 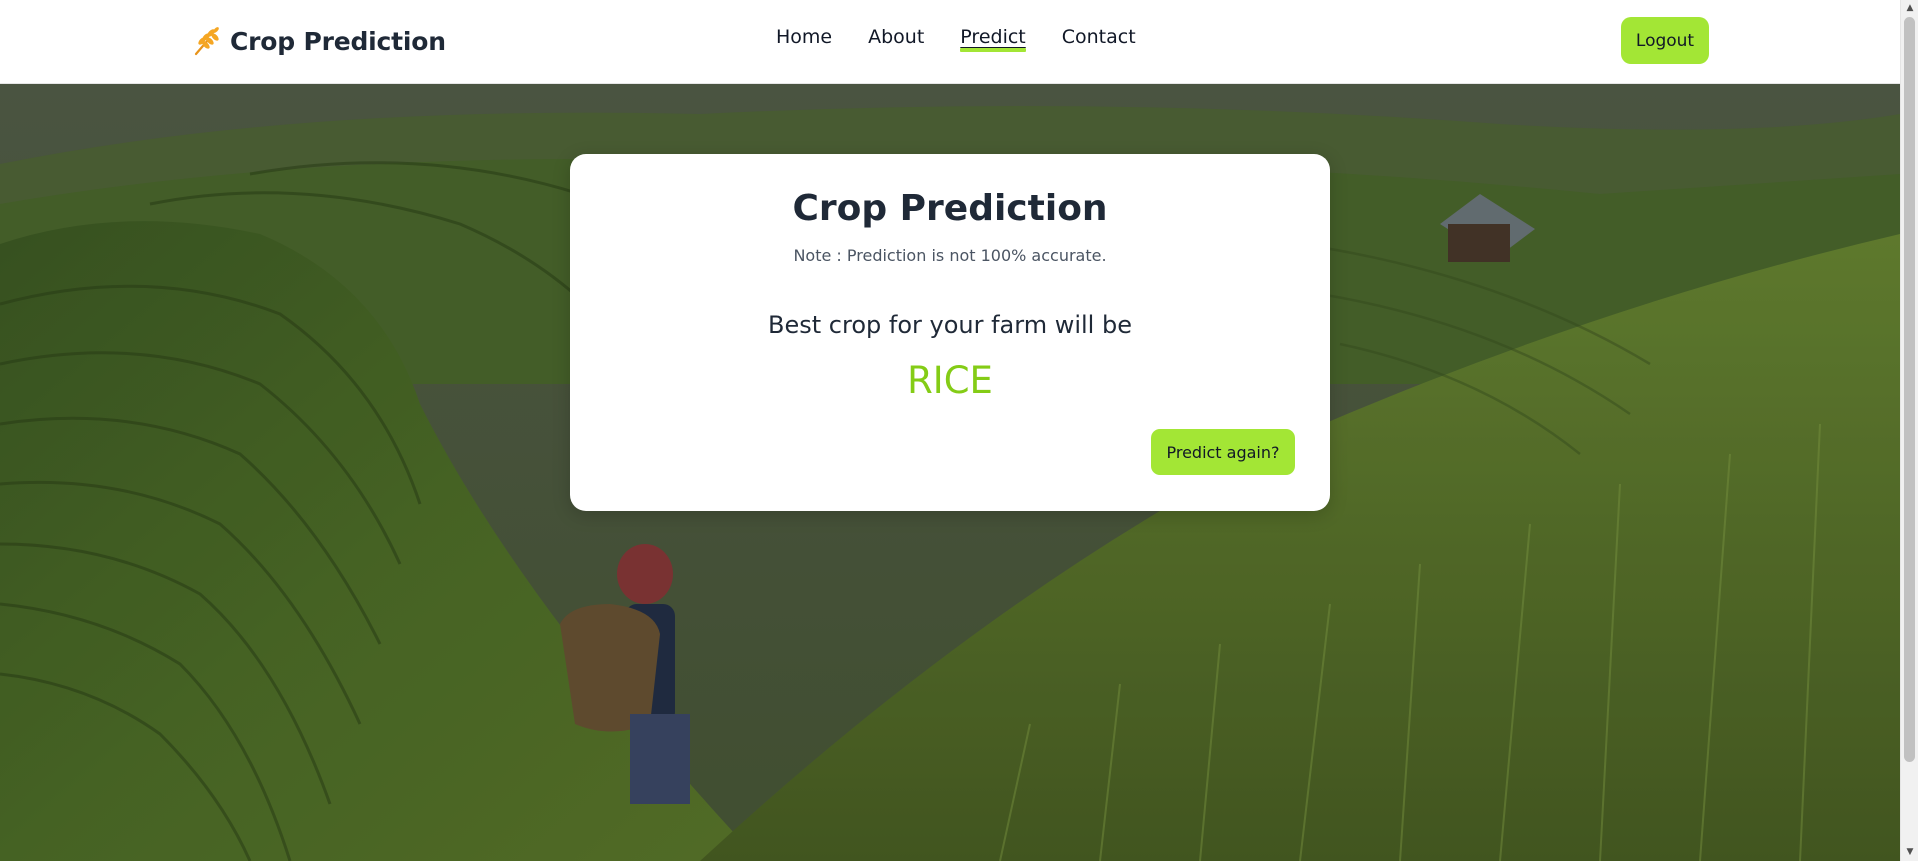 I want to click on nav-contact-link: Contact, so click(x=1099, y=39).